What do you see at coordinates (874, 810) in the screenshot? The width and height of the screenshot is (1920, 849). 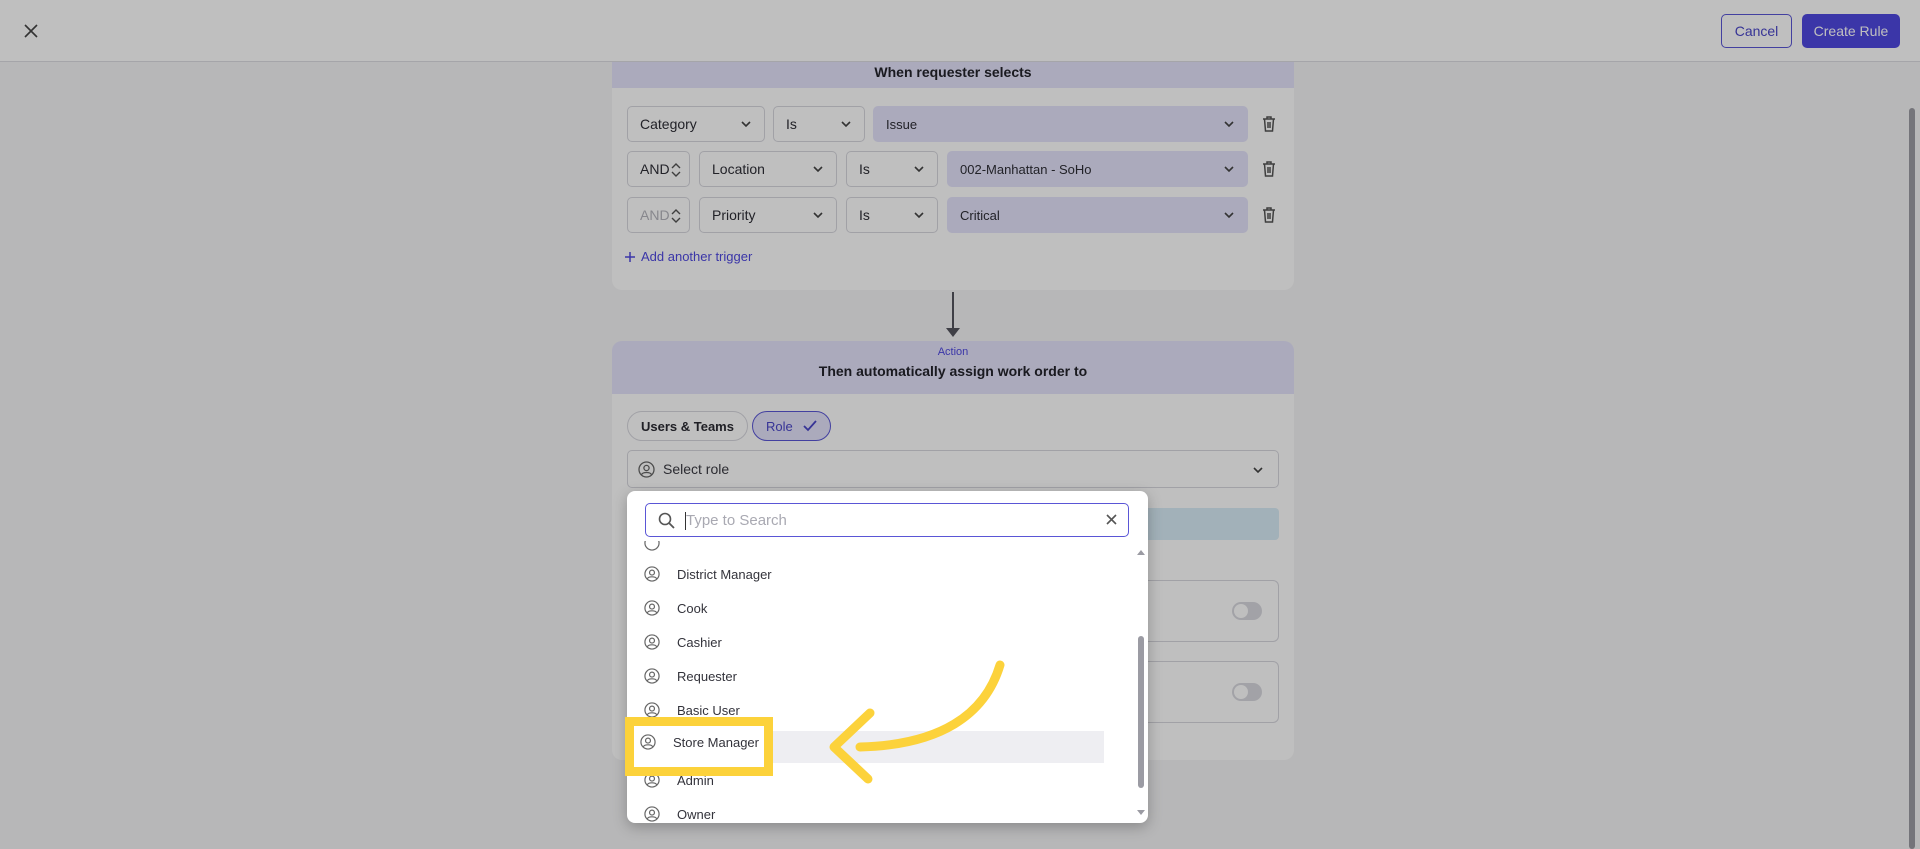 I see `role-option-owner: Owner` at bounding box center [874, 810].